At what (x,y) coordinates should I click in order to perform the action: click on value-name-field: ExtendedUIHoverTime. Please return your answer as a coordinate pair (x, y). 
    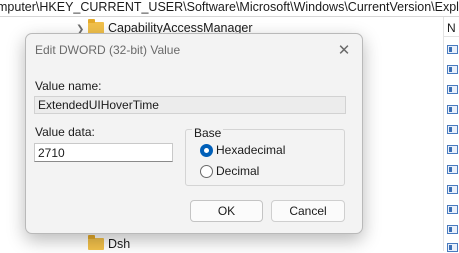
    Looking at the image, I should click on (190, 105).